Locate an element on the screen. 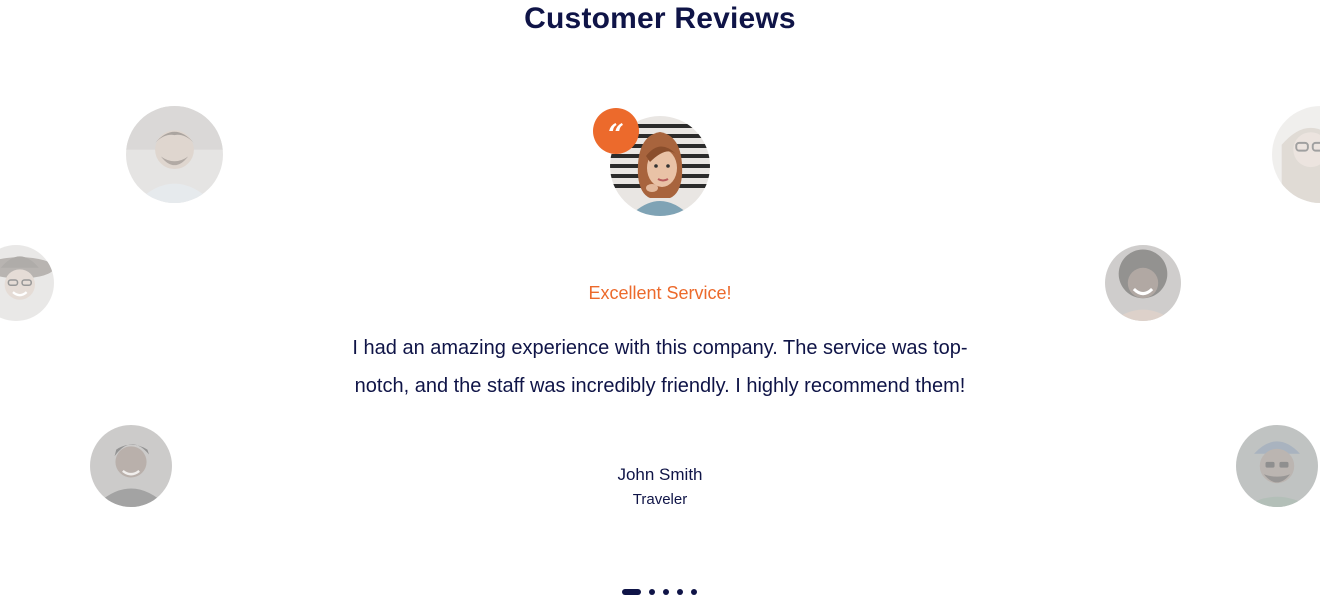 This screenshot has height=612, width=1320. section-title: Customer Reviews is located at coordinates (660, 18).